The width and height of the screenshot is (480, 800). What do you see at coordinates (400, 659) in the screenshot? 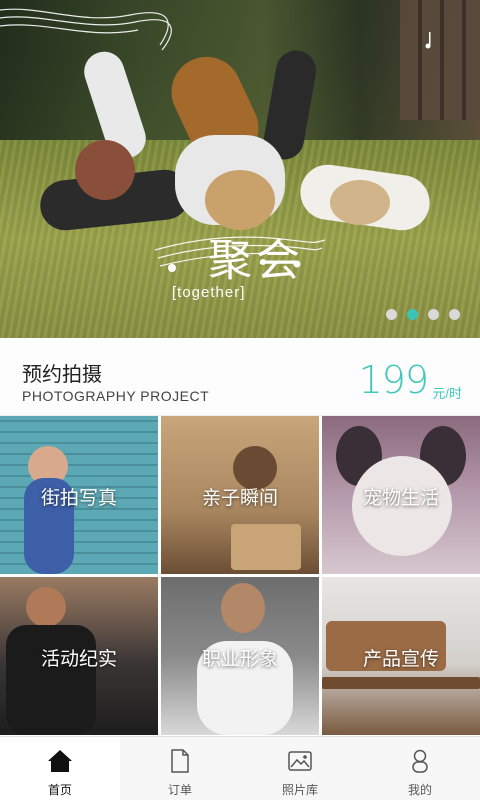
I see `category-label: 产品宣传` at bounding box center [400, 659].